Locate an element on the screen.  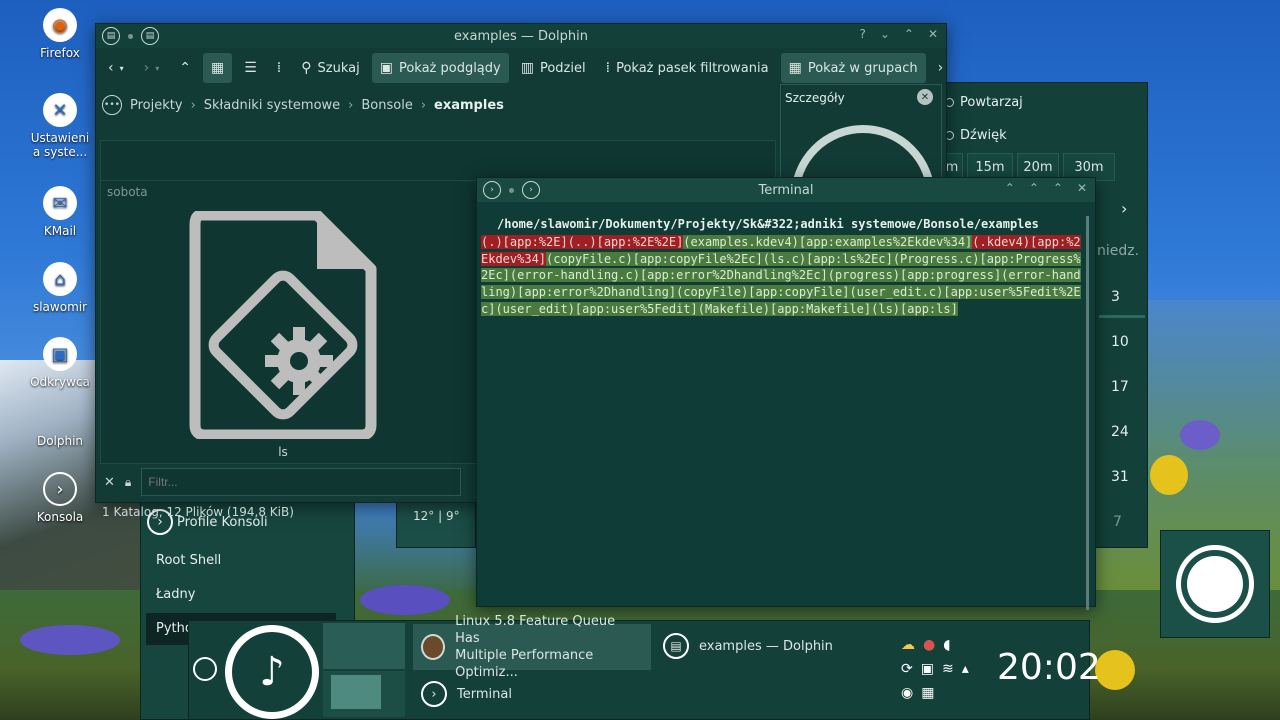
home-icon: ⌂ is located at coordinates (60, 279).